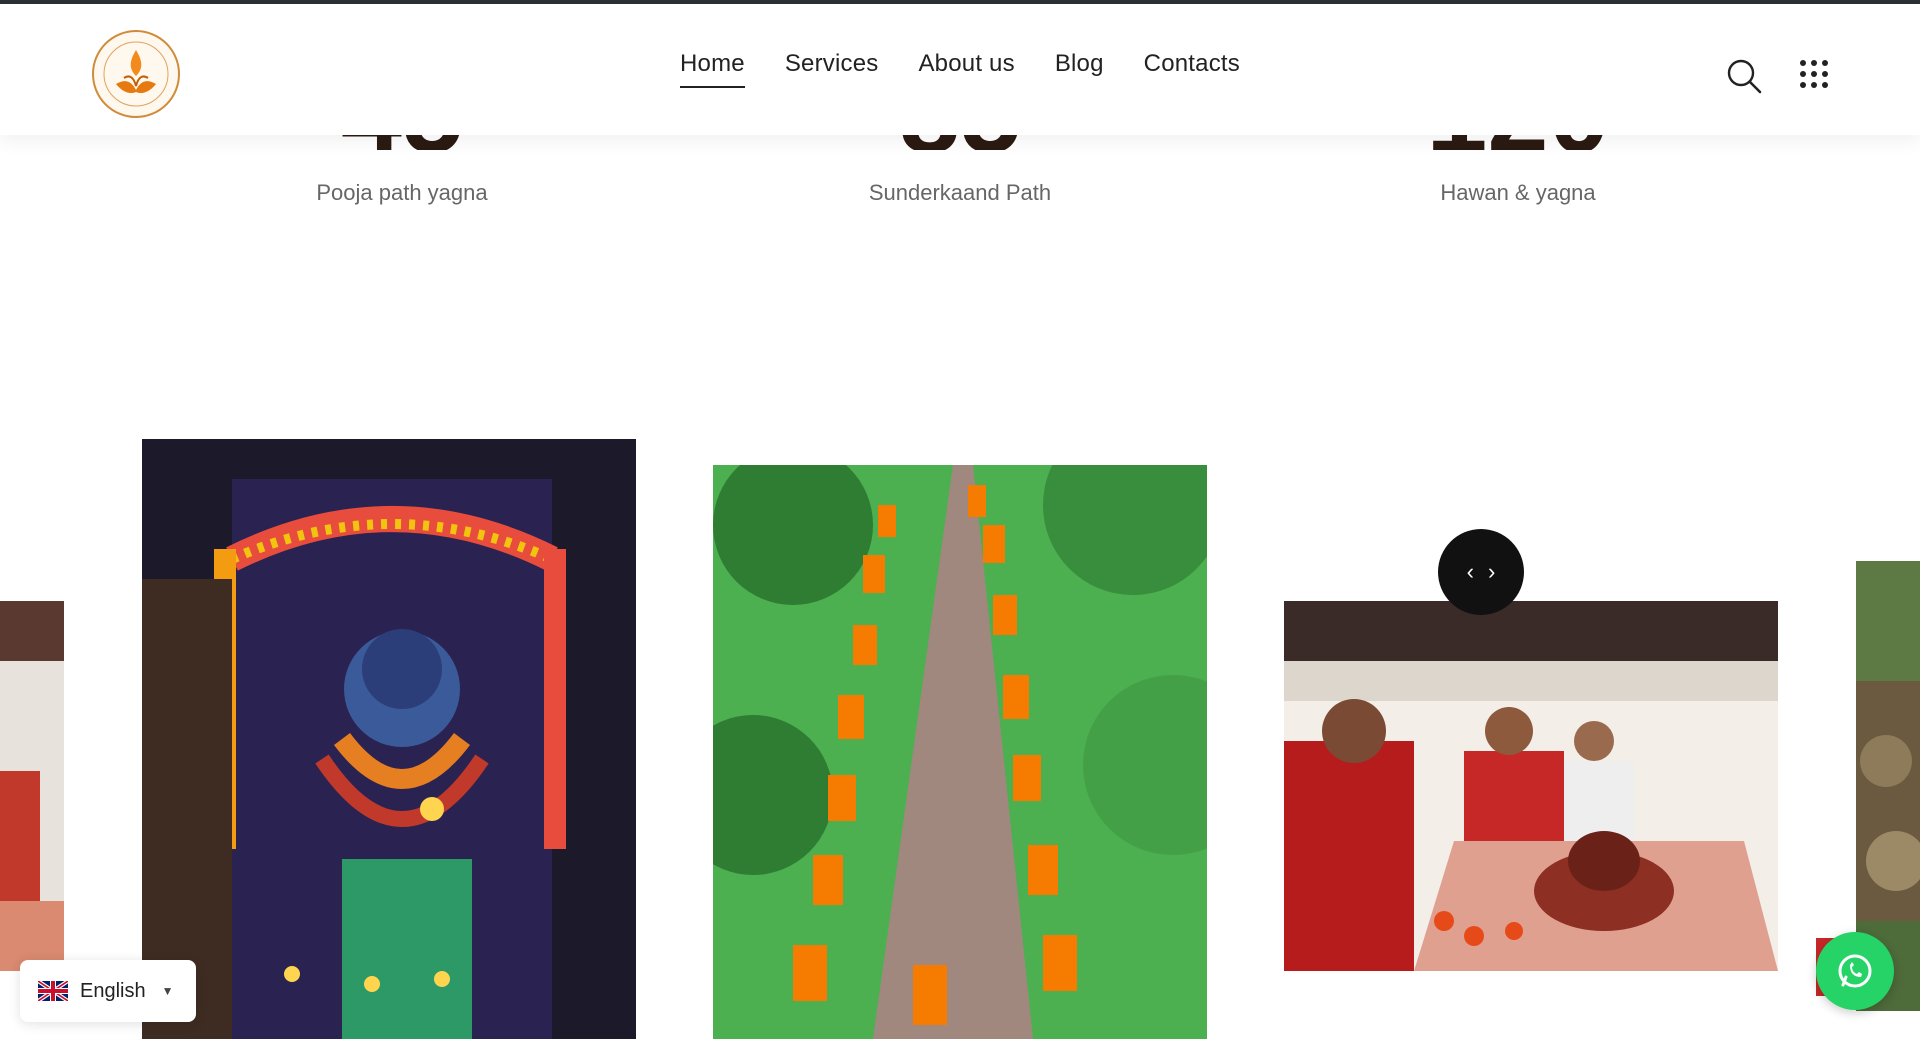  I want to click on language-selector: English ▼, so click(108, 991).